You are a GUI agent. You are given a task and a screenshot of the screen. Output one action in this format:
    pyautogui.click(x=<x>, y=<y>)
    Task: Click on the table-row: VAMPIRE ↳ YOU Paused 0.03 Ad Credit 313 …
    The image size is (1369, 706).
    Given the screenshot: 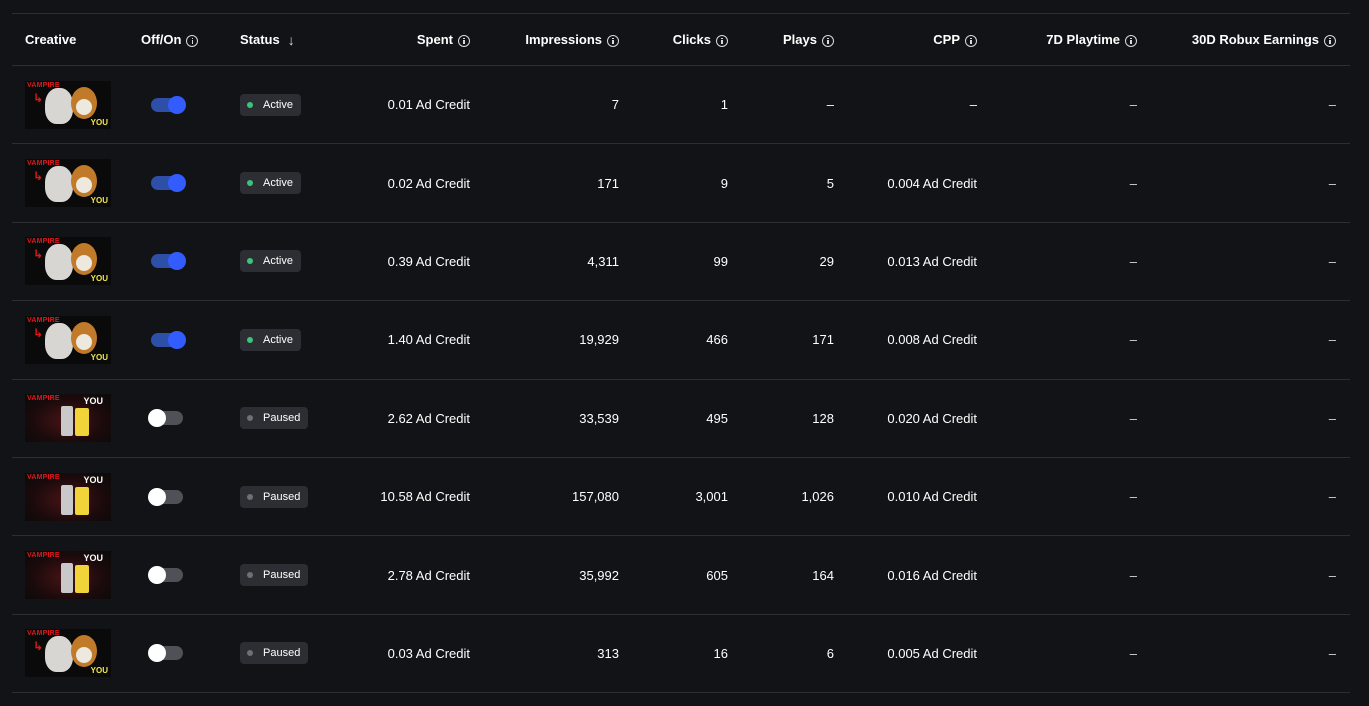 What is the action you would take?
    pyautogui.click(x=681, y=654)
    